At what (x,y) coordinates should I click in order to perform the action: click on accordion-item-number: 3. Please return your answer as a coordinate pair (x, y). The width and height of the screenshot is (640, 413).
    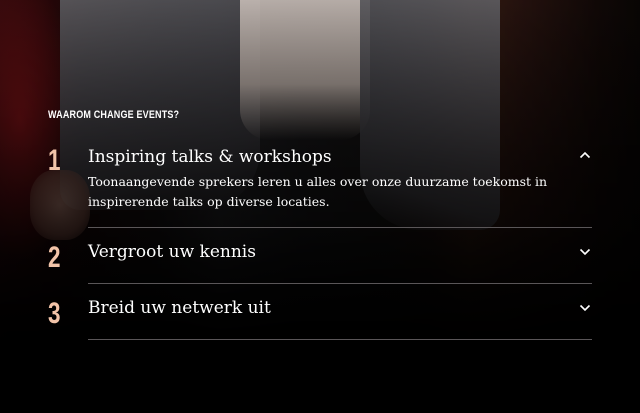
    Looking at the image, I should click on (54, 313).